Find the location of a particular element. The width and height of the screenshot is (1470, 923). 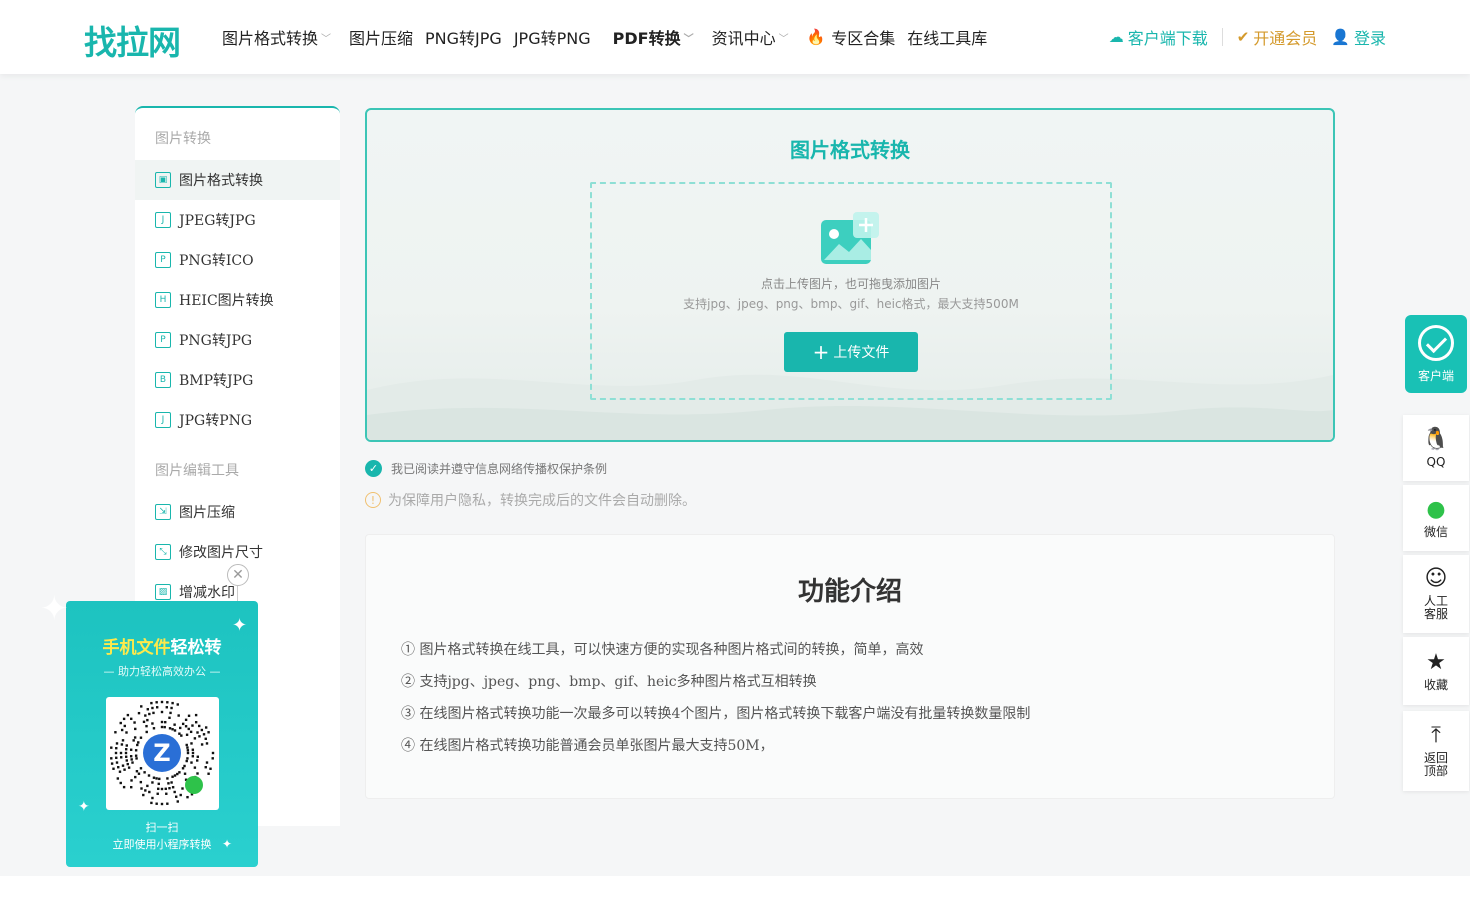

sidebar-item-label: 图片格式转换 is located at coordinates (221, 181).